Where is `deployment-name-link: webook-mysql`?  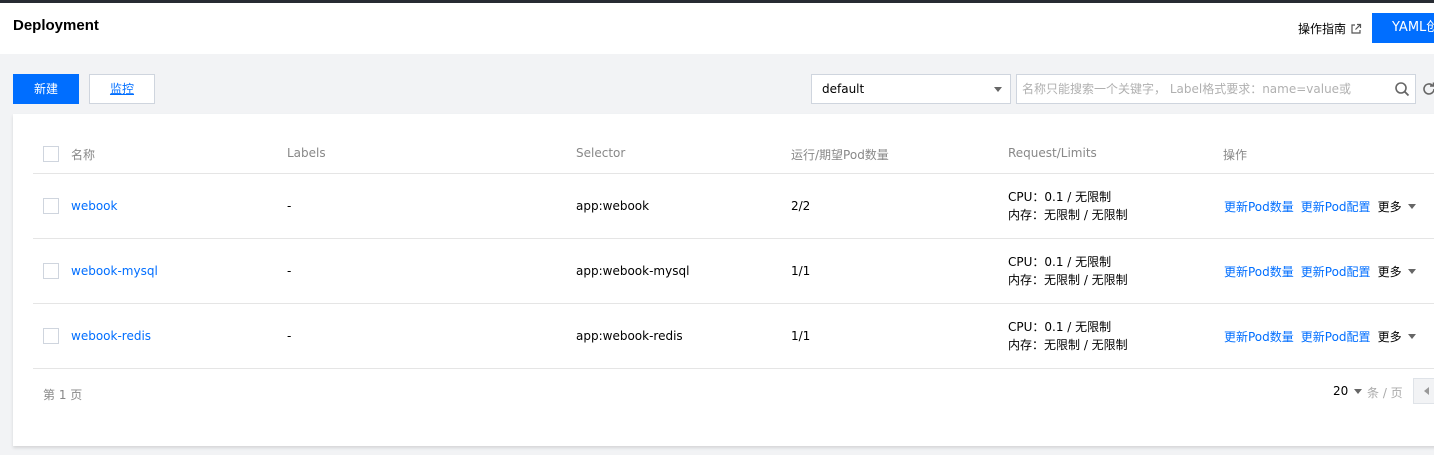 deployment-name-link: webook-mysql is located at coordinates (114, 271).